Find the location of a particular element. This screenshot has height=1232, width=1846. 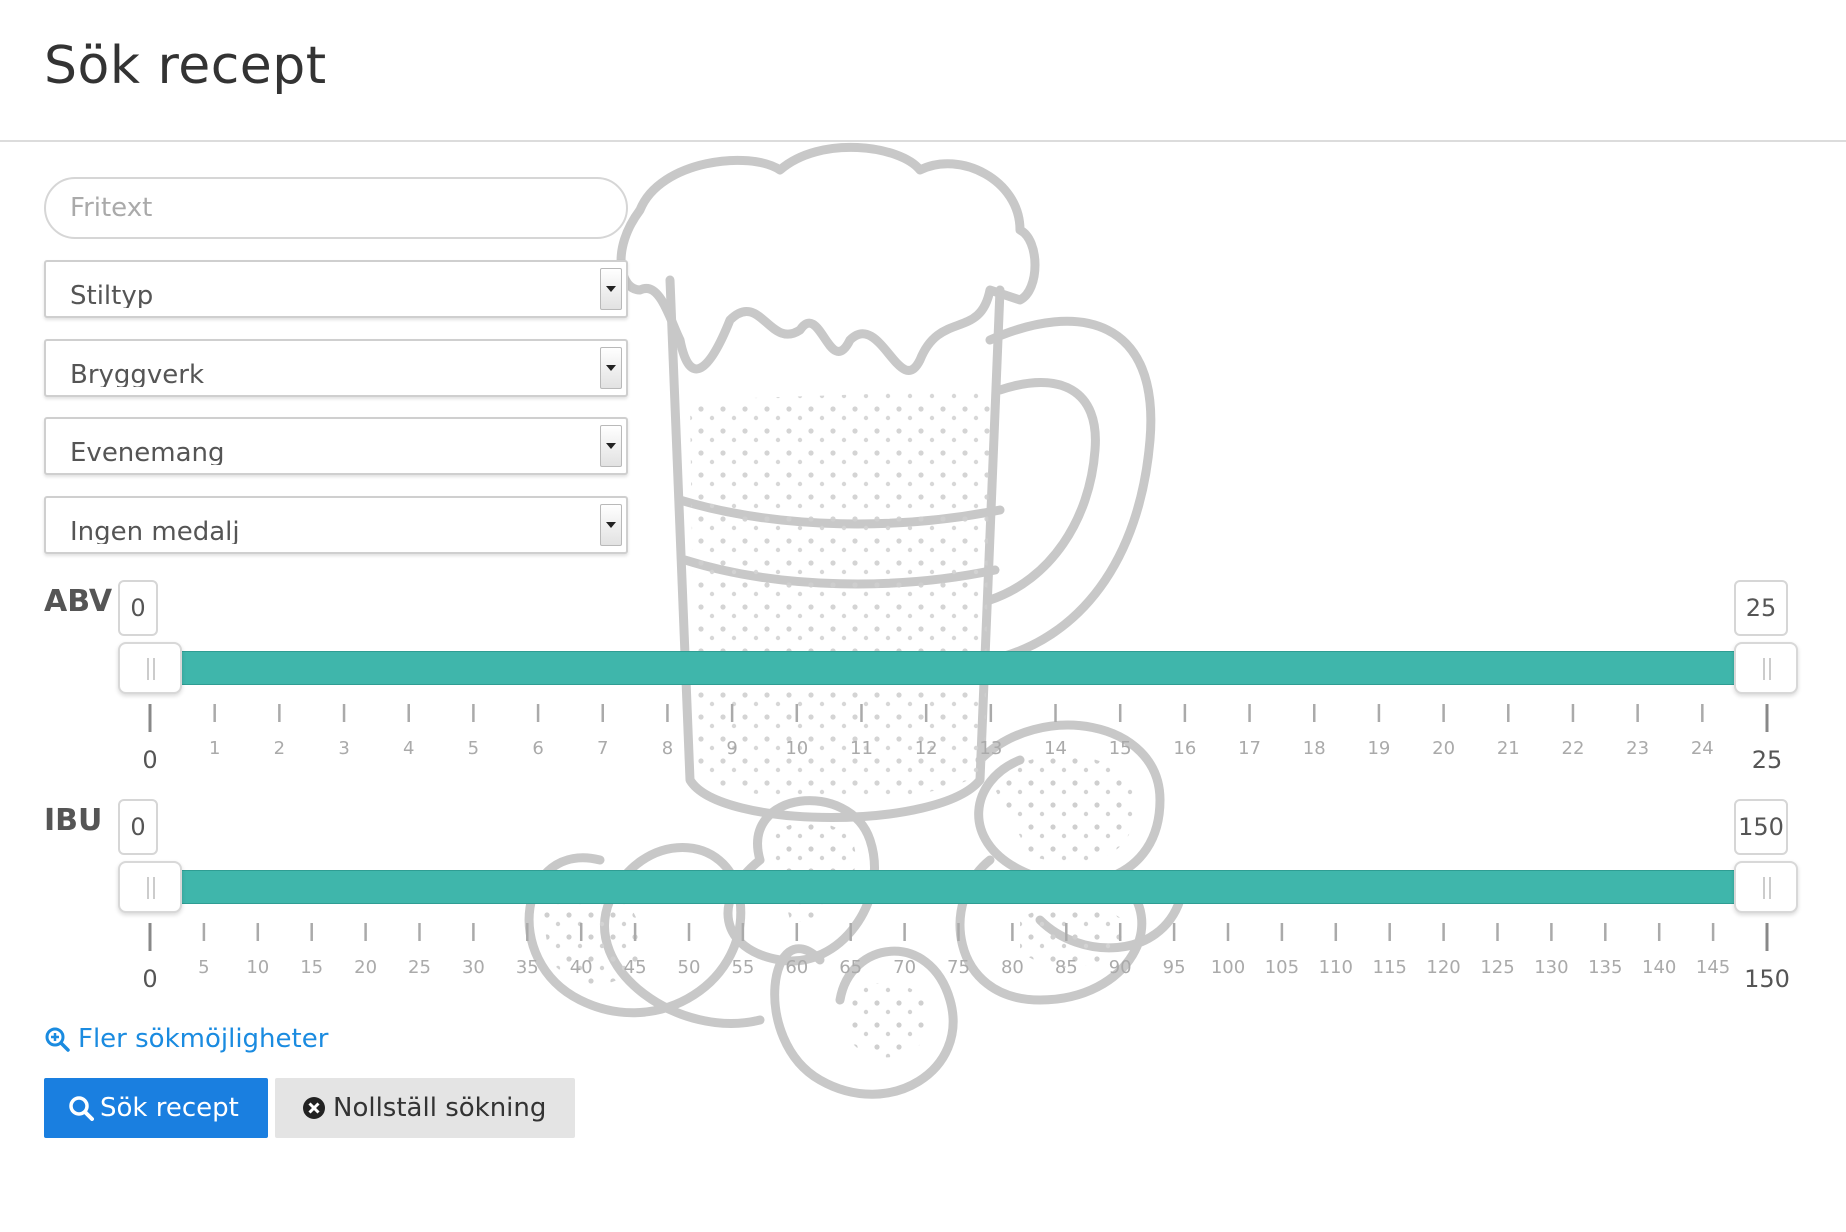

ibu-tick-label: 5 is located at coordinates (203, 967).